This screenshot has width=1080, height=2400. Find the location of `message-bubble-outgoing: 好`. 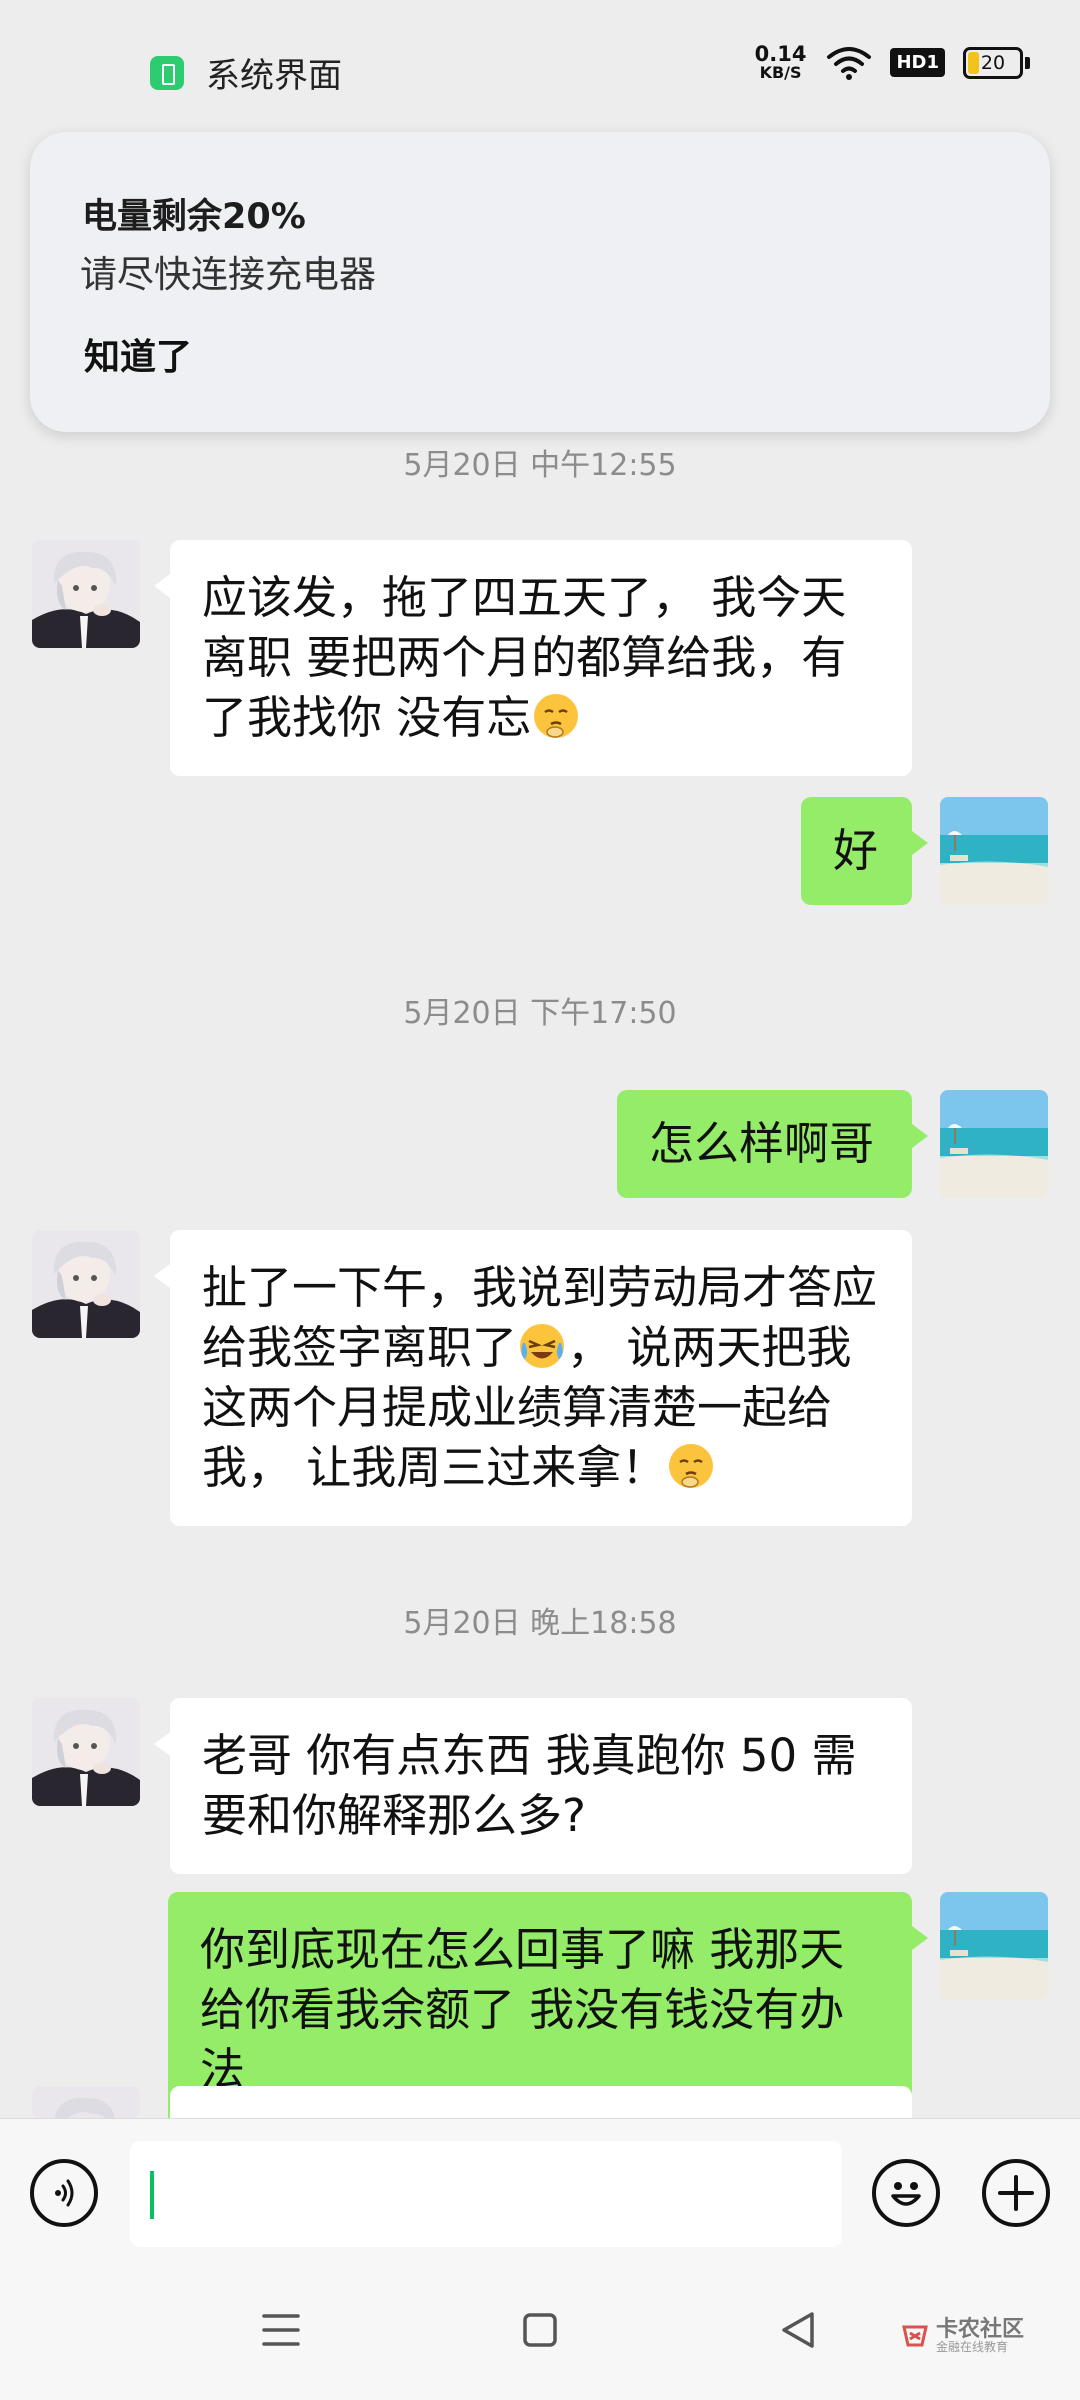

message-bubble-outgoing: 好 is located at coordinates (864, 851).